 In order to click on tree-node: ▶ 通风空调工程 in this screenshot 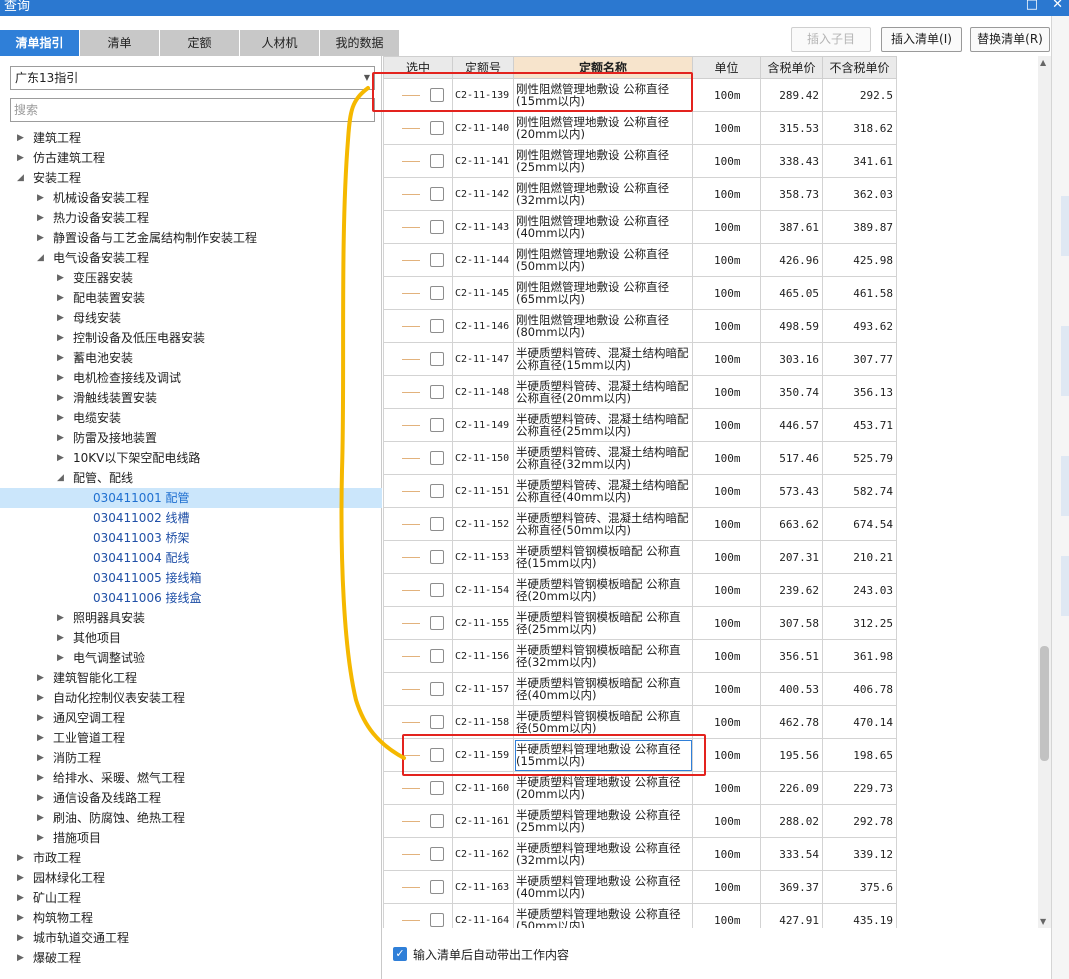, I will do `click(191, 718)`.